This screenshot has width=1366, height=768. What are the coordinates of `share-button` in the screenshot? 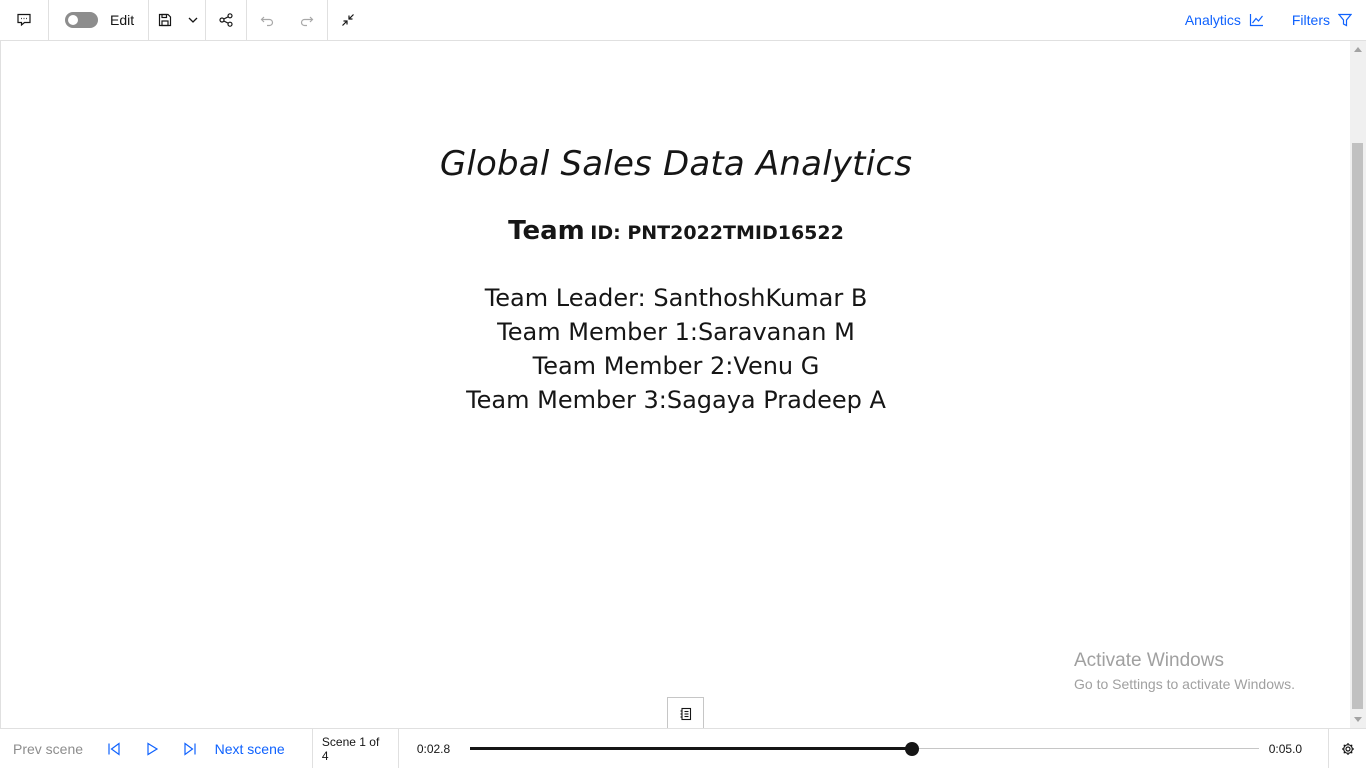 It's located at (226, 20).